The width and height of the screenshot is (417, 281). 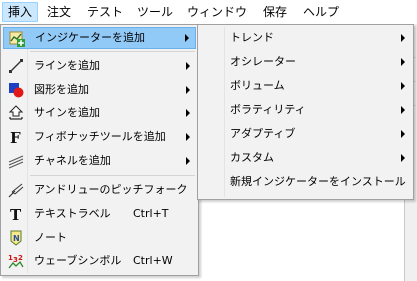 I want to click on sign-icon, so click(x=16, y=113).